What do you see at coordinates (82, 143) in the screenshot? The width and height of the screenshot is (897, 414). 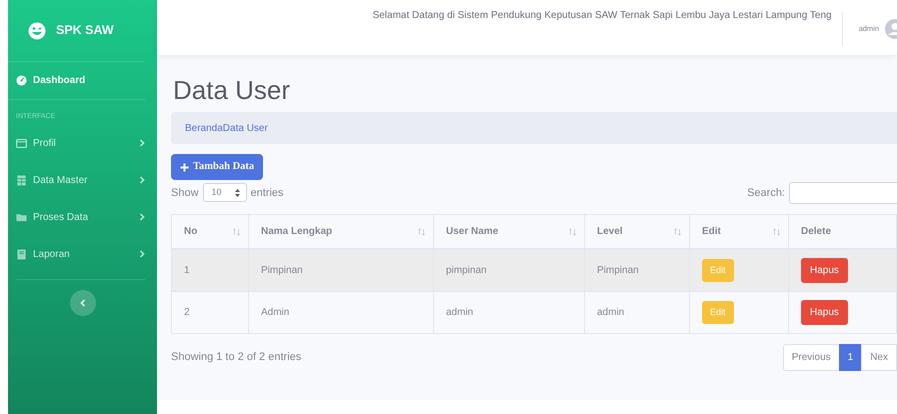 I see `sidebar-item: Profil` at bounding box center [82, 143].